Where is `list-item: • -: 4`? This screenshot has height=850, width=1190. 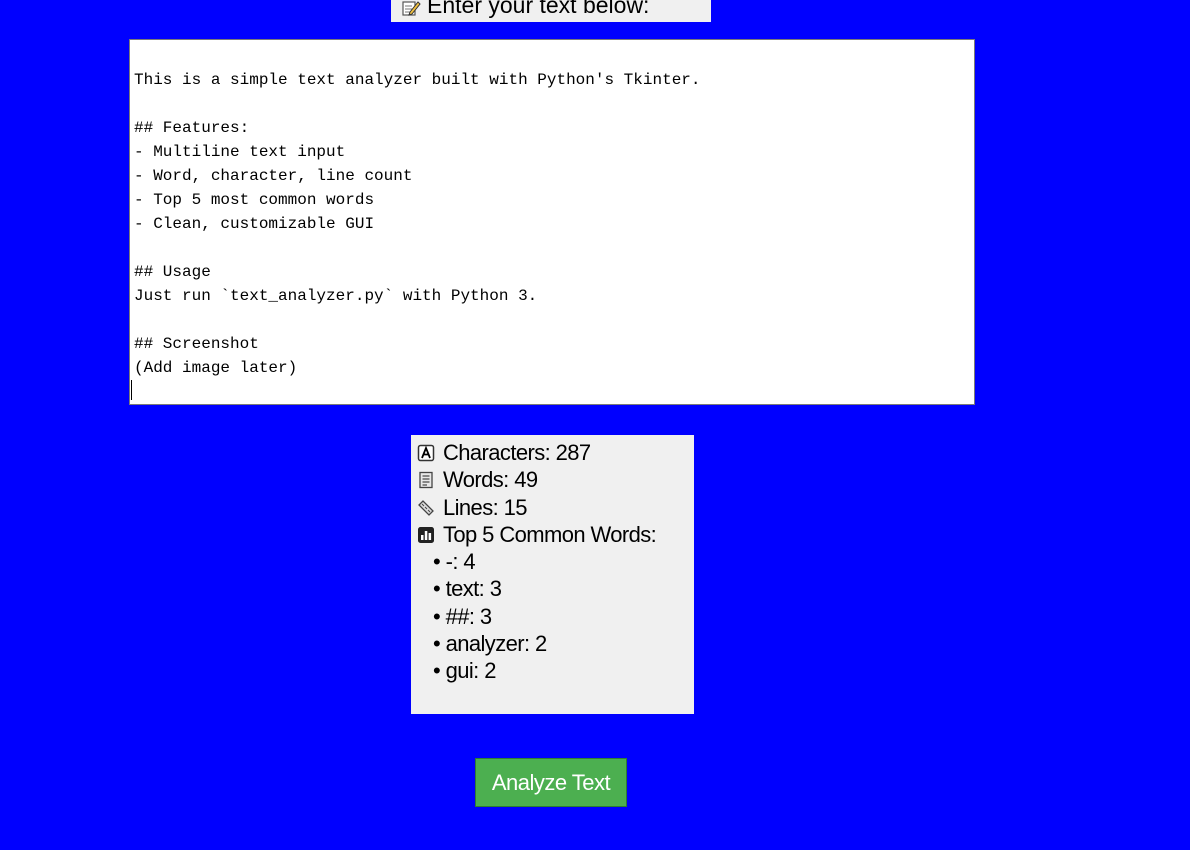 list-item: • -: 4 is located at coordinates (454, 562).